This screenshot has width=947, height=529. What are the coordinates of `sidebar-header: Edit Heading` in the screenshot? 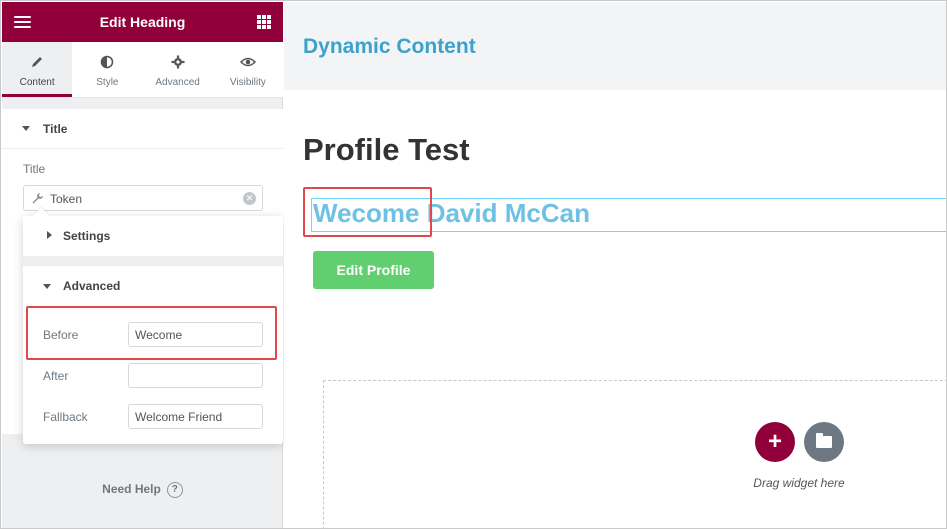 It's located at (142, 22).